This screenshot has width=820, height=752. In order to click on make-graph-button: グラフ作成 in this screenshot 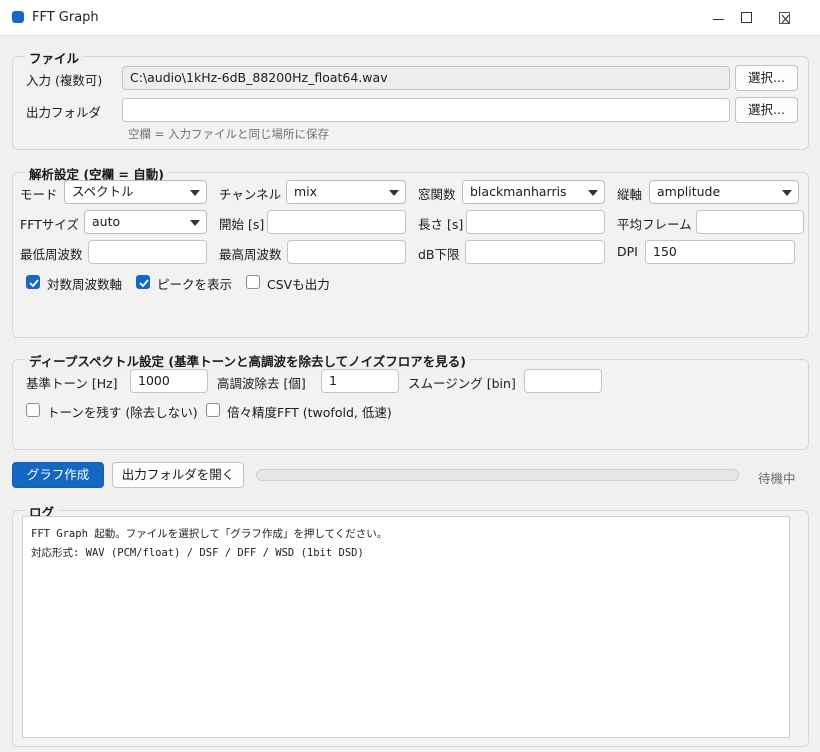, I will do `click(58, 475)`.